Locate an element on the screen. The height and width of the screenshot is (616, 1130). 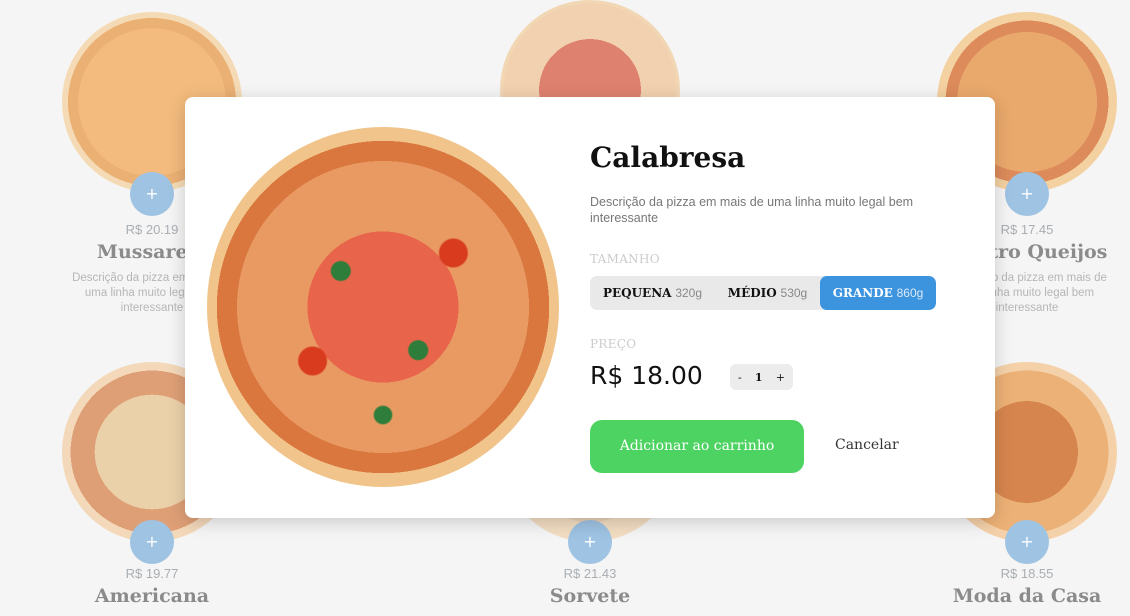
decrease-quantity-button: - is located at coordinates (740, 377).